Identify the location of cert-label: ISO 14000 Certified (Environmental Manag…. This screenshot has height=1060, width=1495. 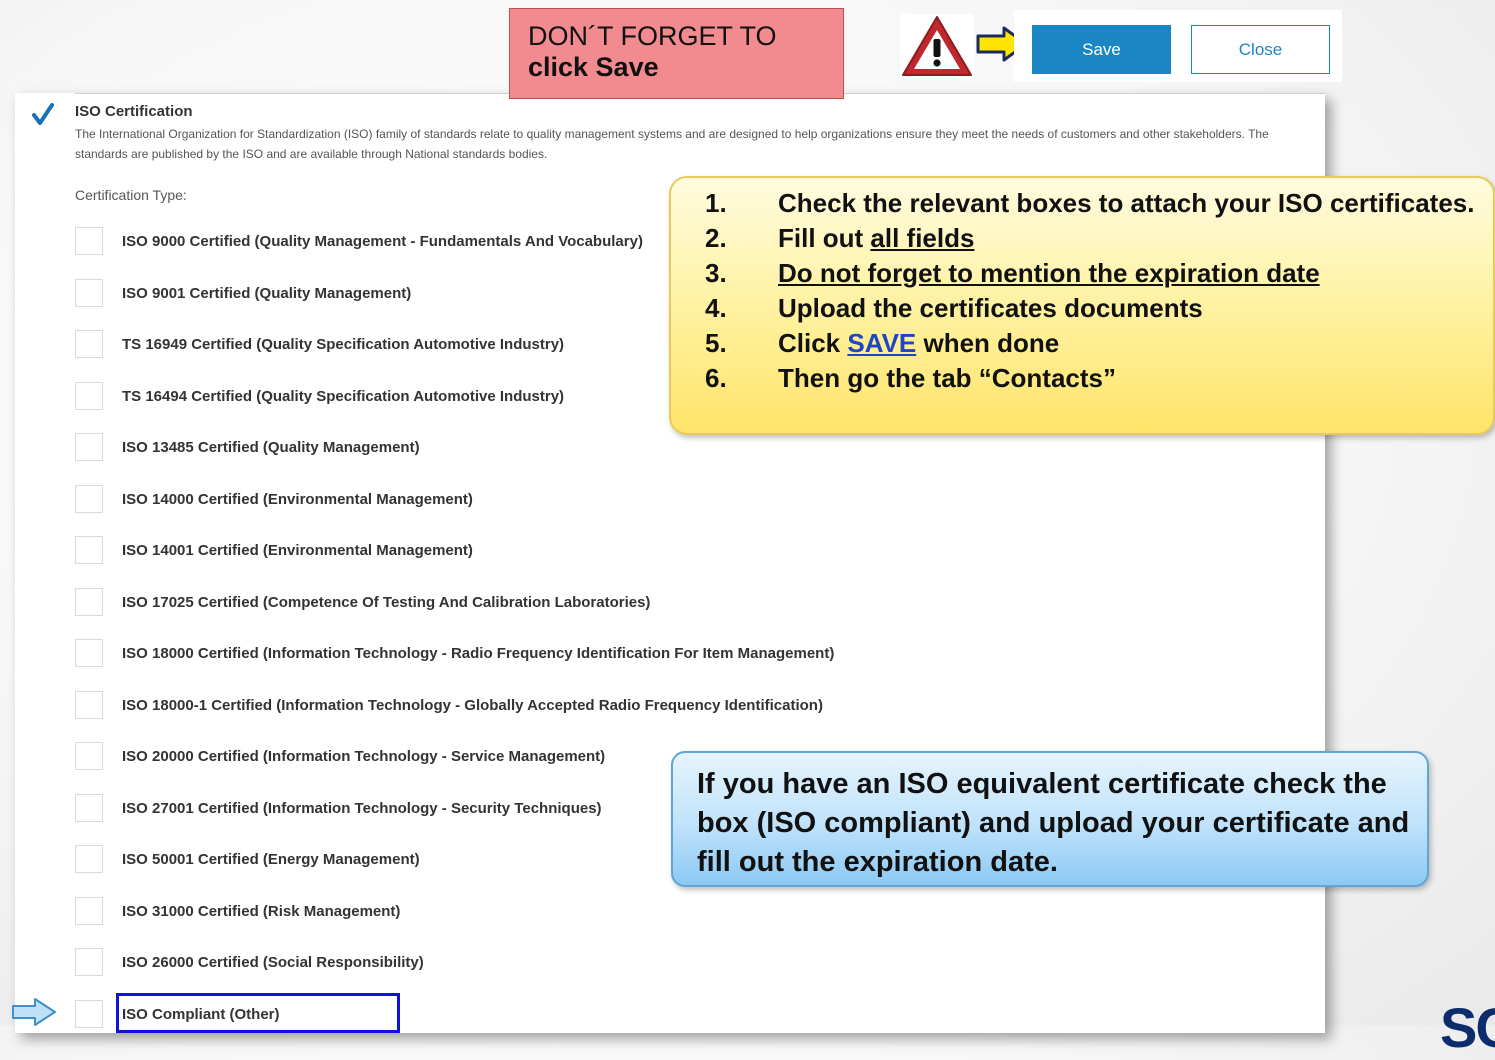
(297, 499).